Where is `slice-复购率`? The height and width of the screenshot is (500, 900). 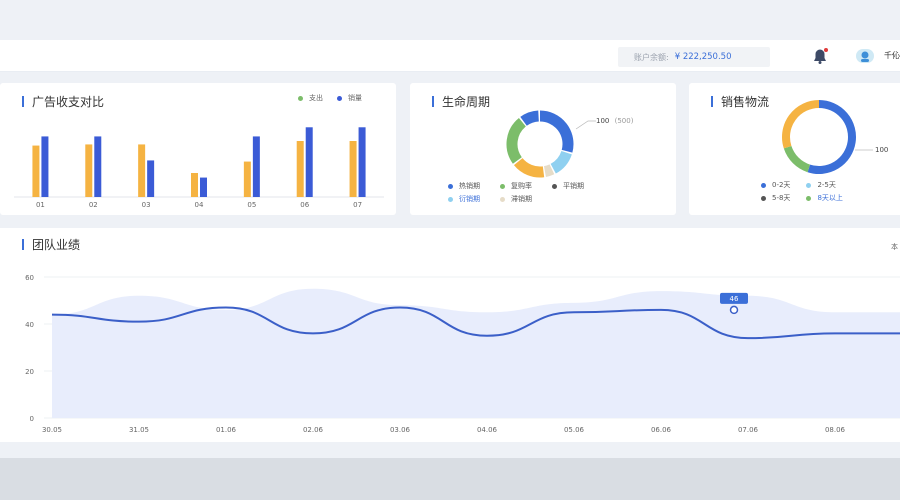
slice-复购率 is located at coordinates (516, 140).